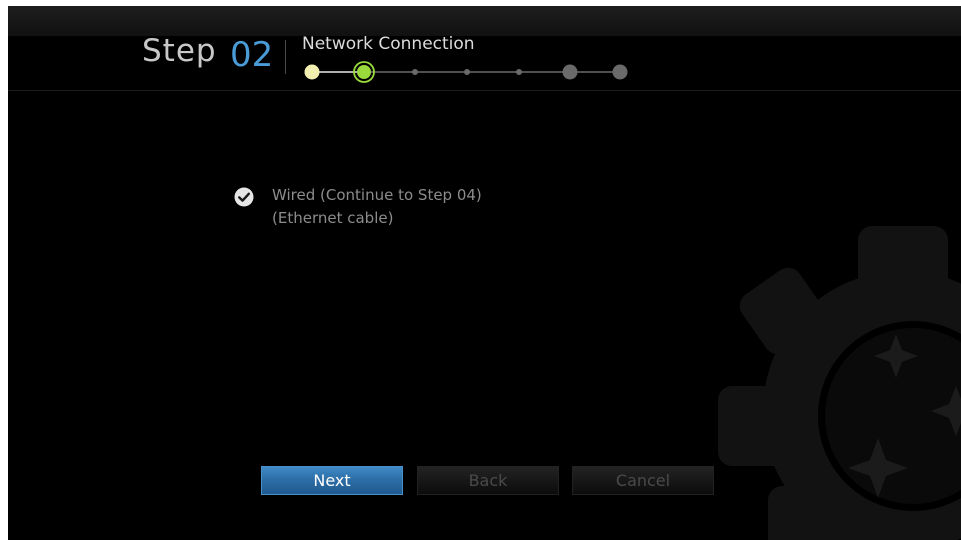  What do you see at coordinates (484, 90) in the screenshot?
I see `header-divider` at bounding box center [484, 90].